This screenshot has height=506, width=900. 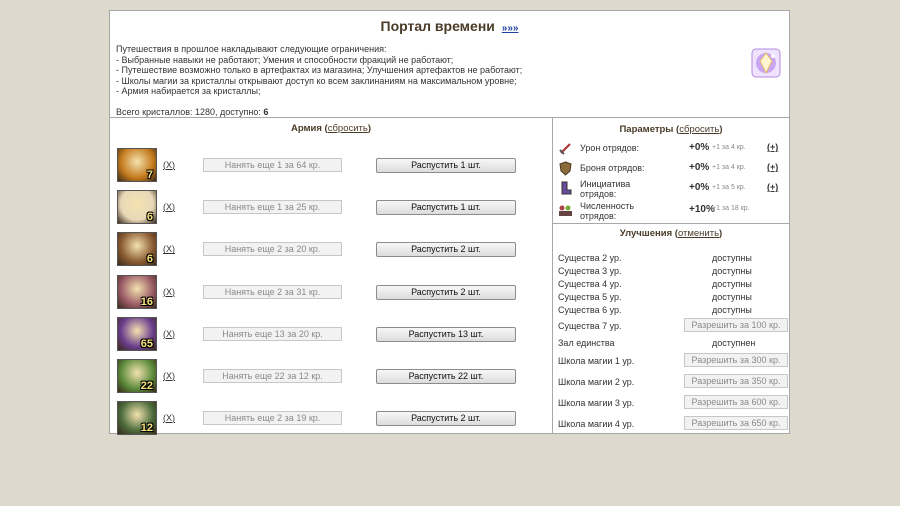 I want to click on upgrade-label: Существа 7 ур., so click(x=590, y=326).